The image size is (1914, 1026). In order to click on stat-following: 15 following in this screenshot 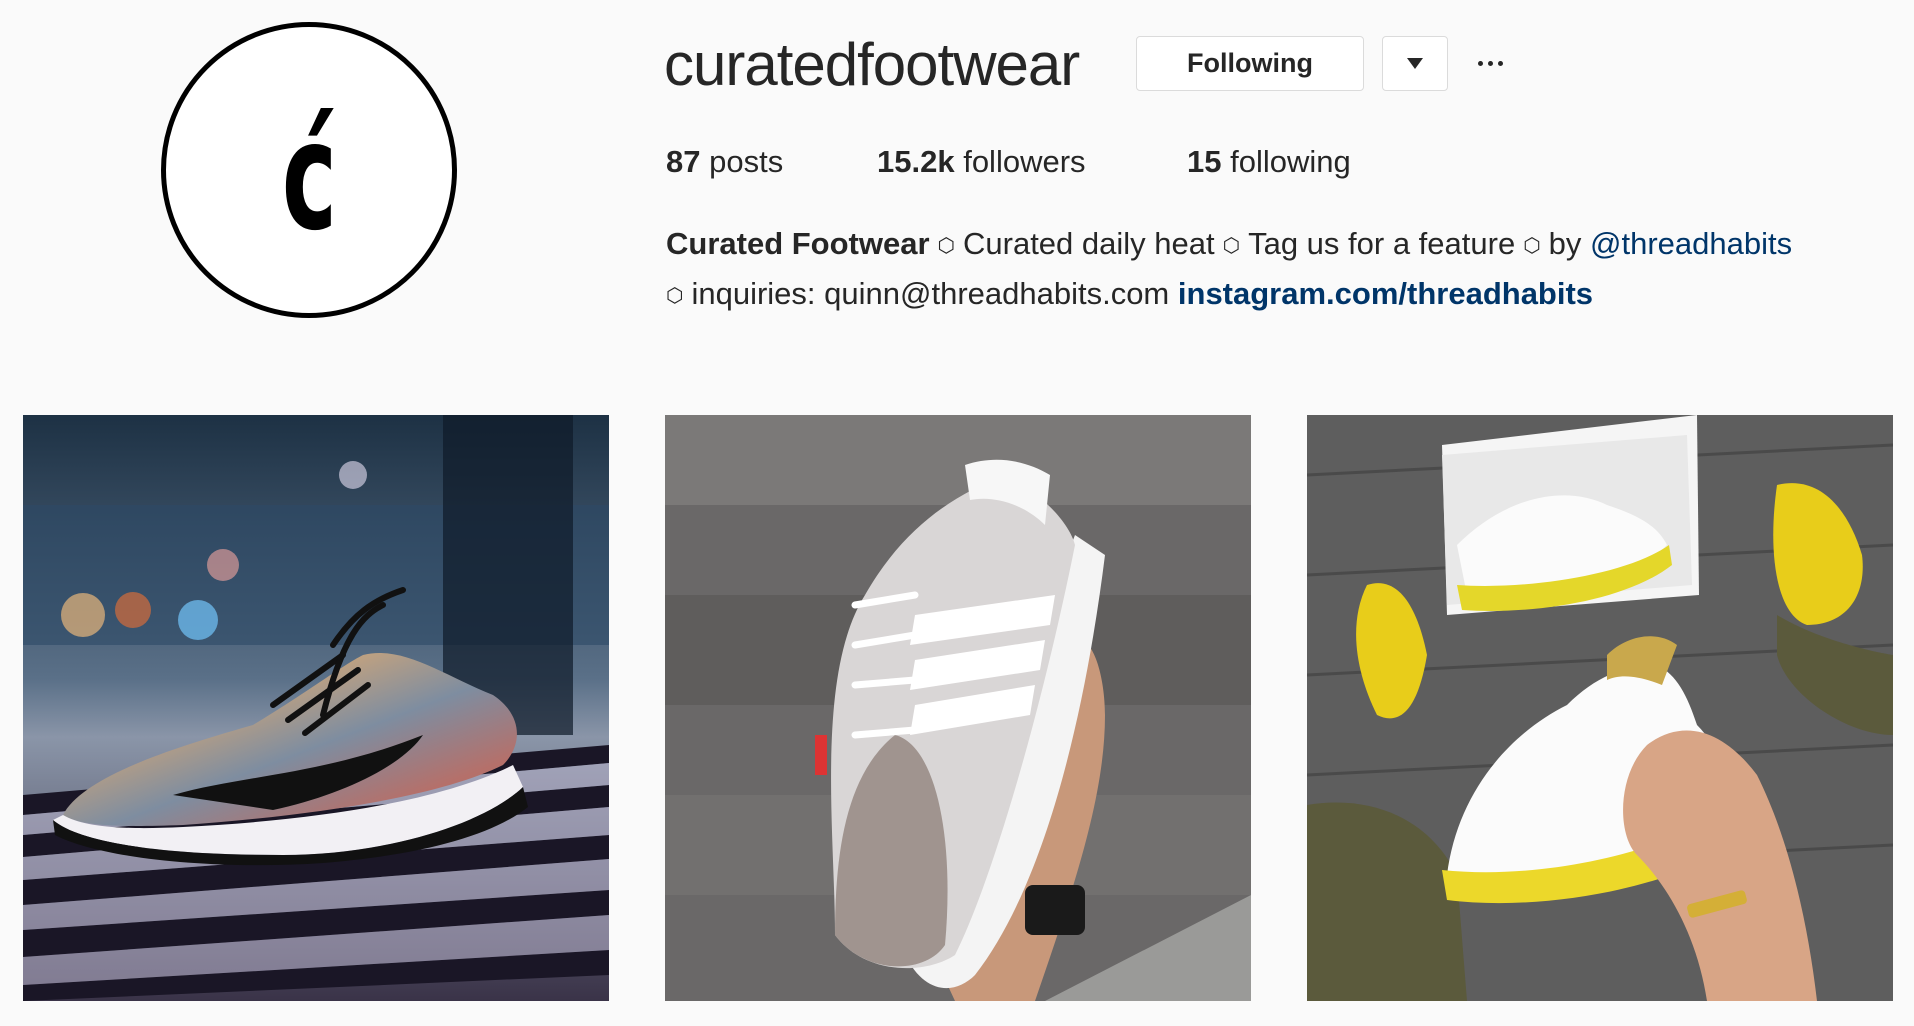, I will do `click(1269, 162)`.